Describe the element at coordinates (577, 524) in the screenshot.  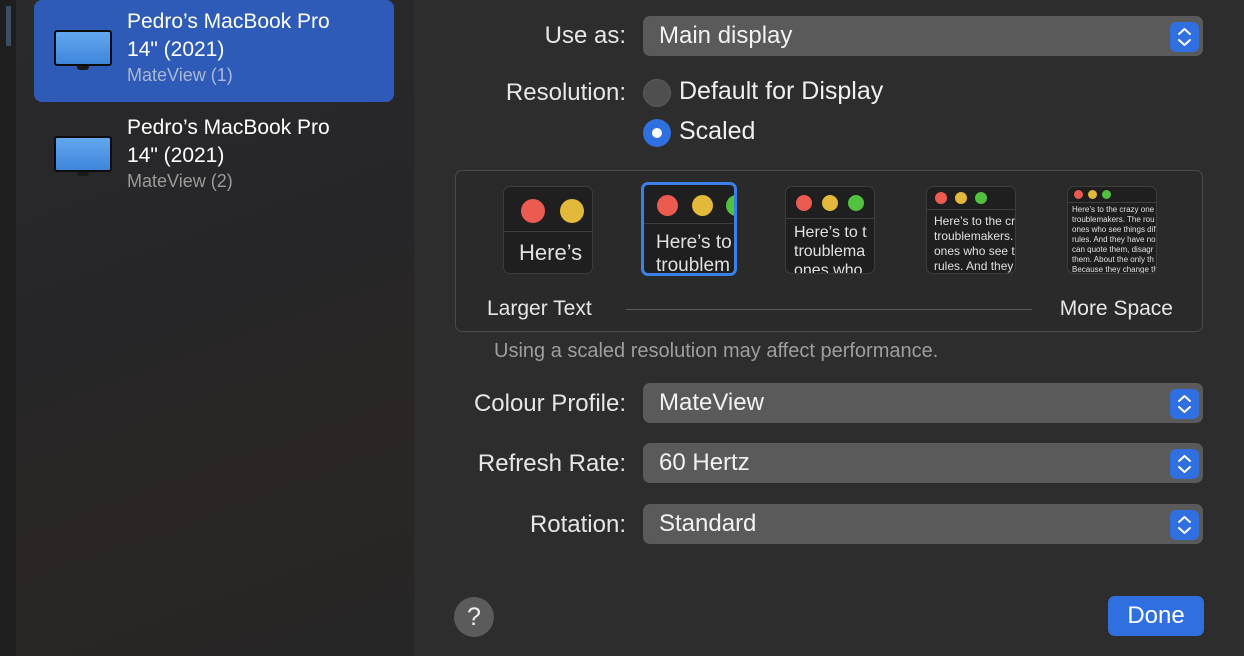
I see `rotation-label: Rotation:` at that location.